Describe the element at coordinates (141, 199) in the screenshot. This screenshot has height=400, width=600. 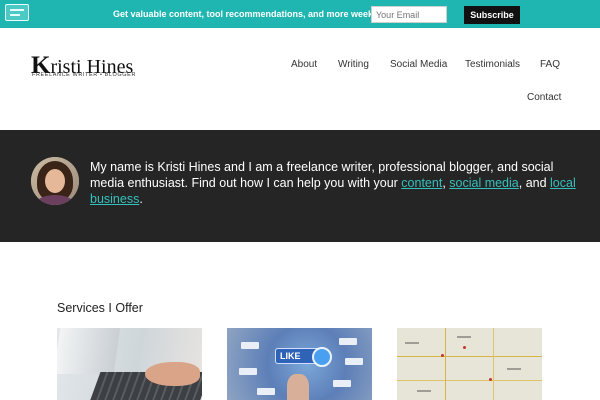
I see `intro-text-end: .` at that location.